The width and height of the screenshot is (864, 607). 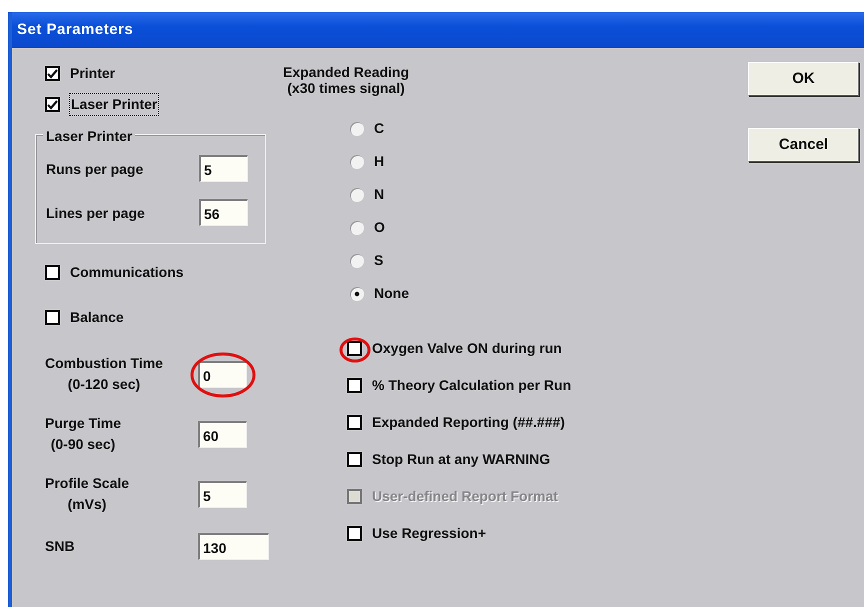 What do you see at coordinates (379, 227) in the screenshot?
I see `radio-label: O` at bounding box center [379, 227].